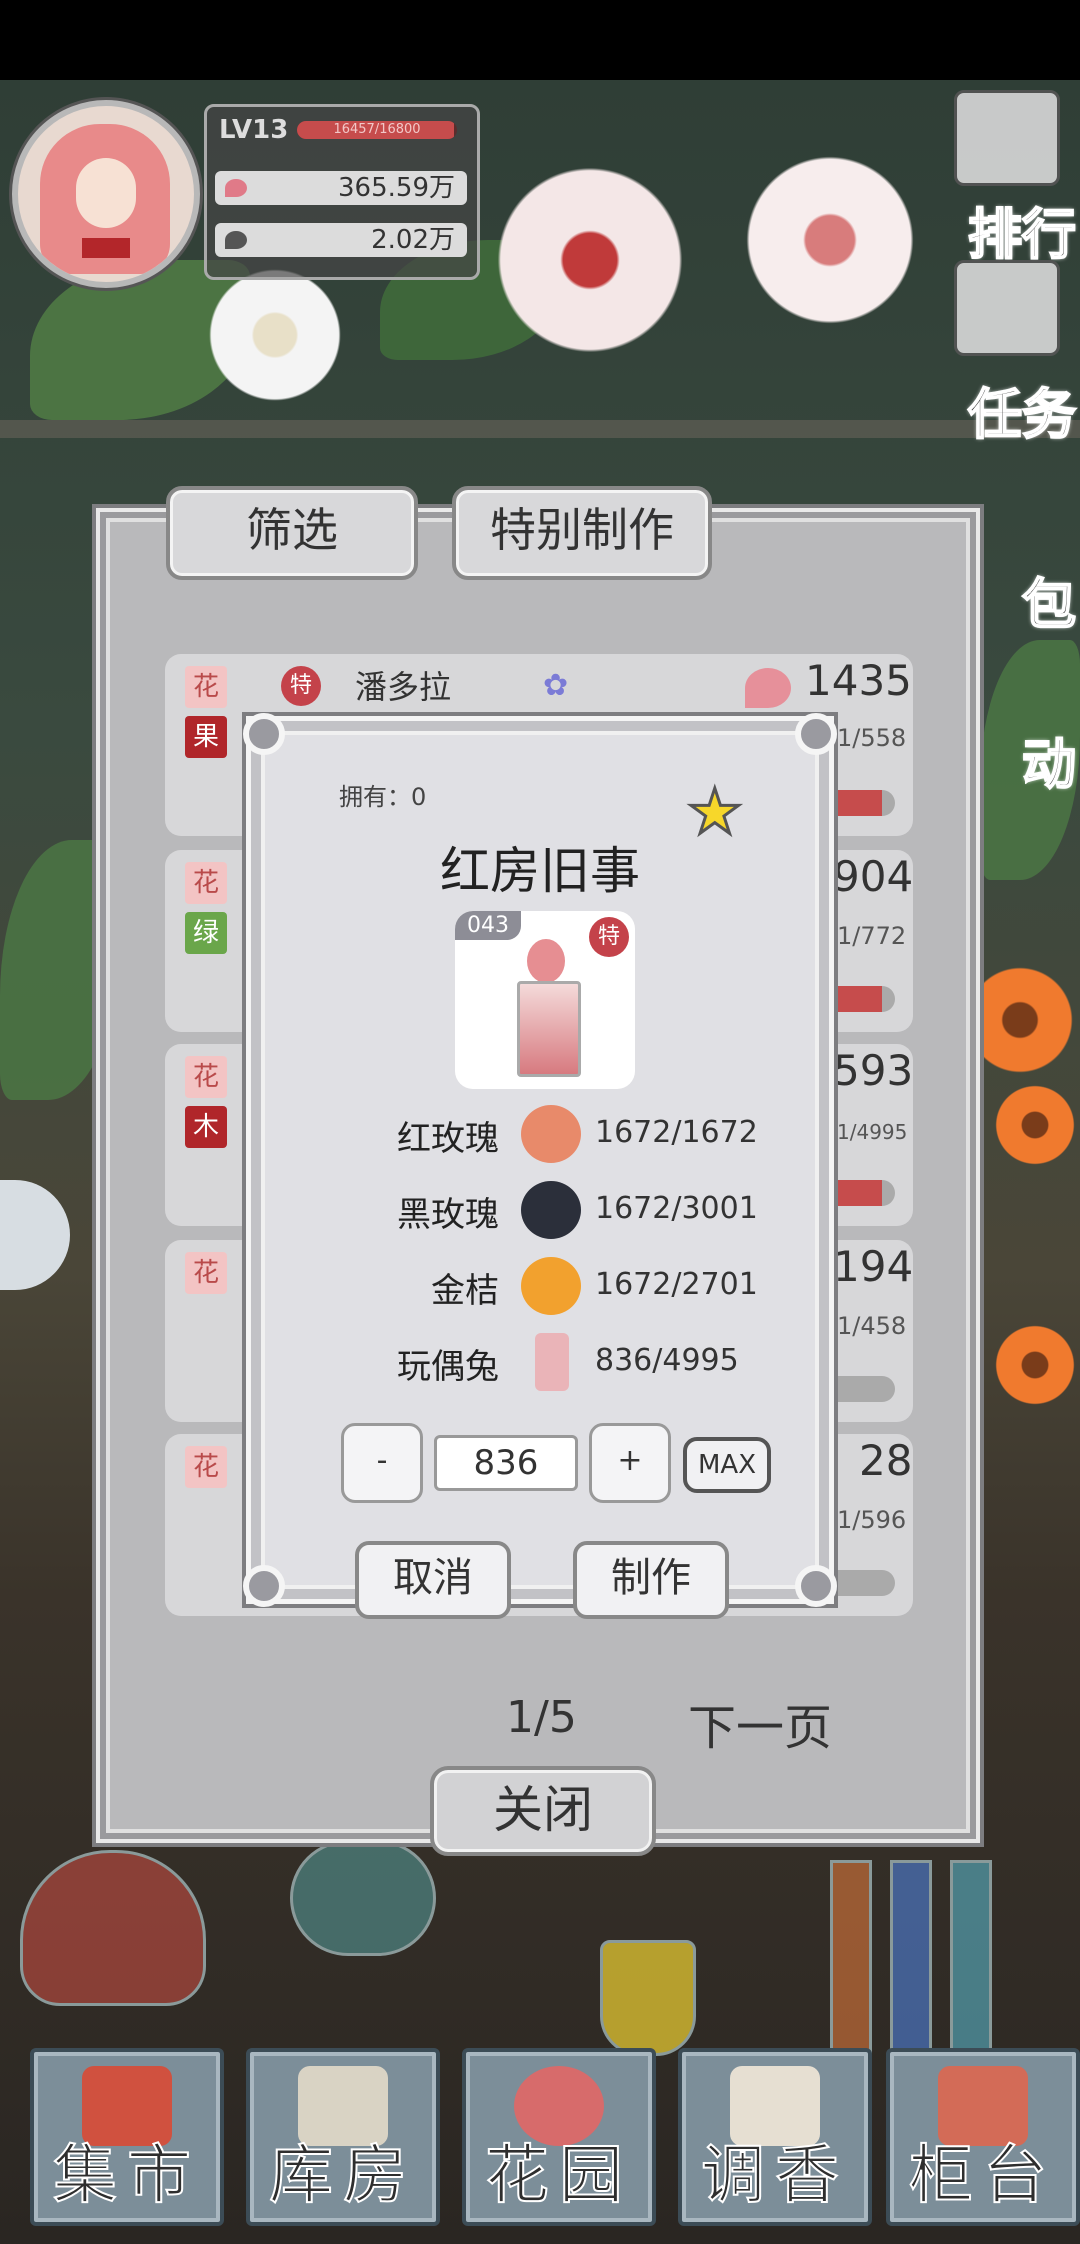  What do you see at coordinates (506, 1463) in the screenshot?
I see `quantity-input: 836` at bounding box center [506, 1463].